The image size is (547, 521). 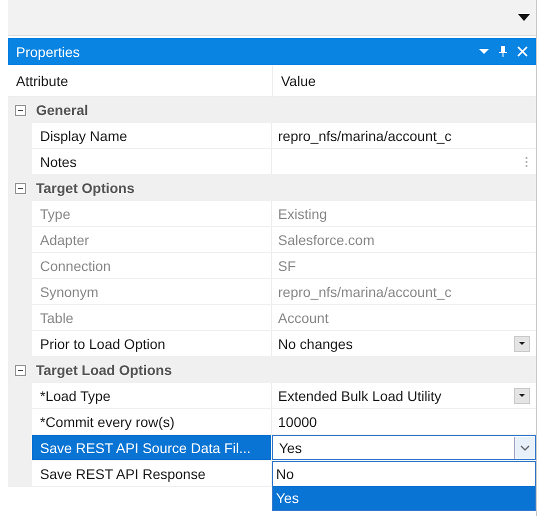 I want to click on dropdown-field: Yes, so click(x=404, y=447).